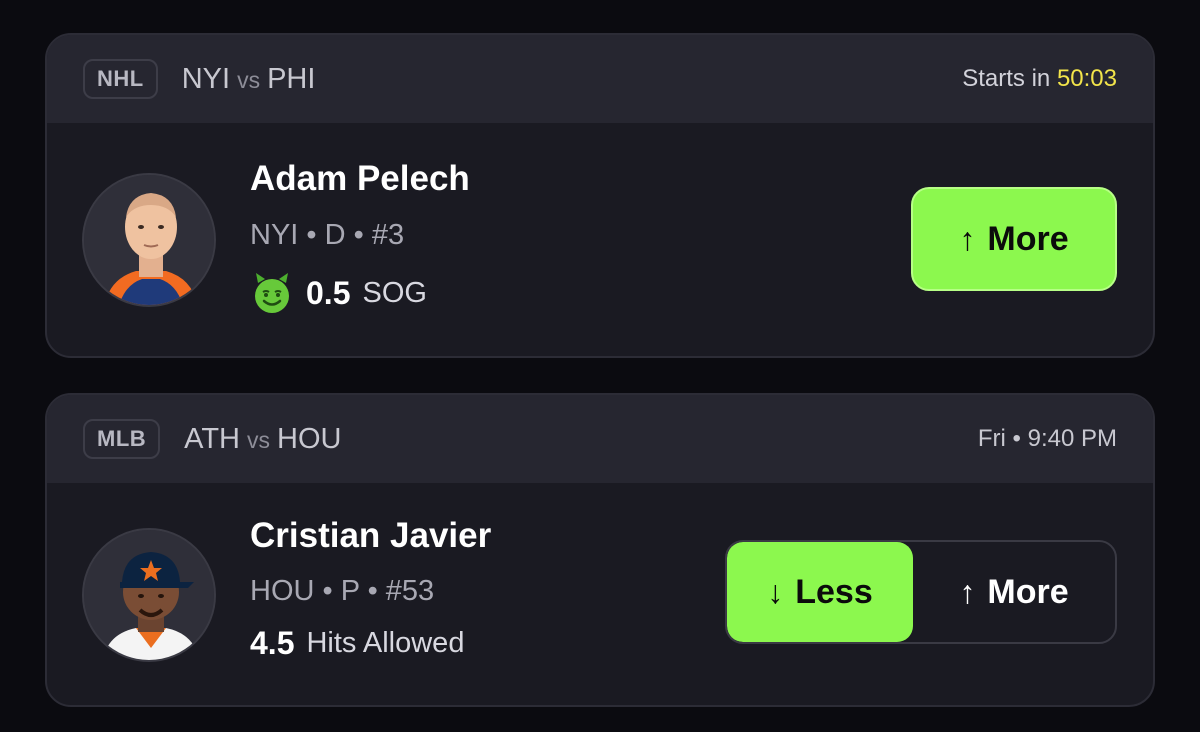 Image resolution: width=1200 pixels, height=732 pixels. Describe the element at coordinates (834, 591) in the screenshot. I see `less-label: Less` at that location.